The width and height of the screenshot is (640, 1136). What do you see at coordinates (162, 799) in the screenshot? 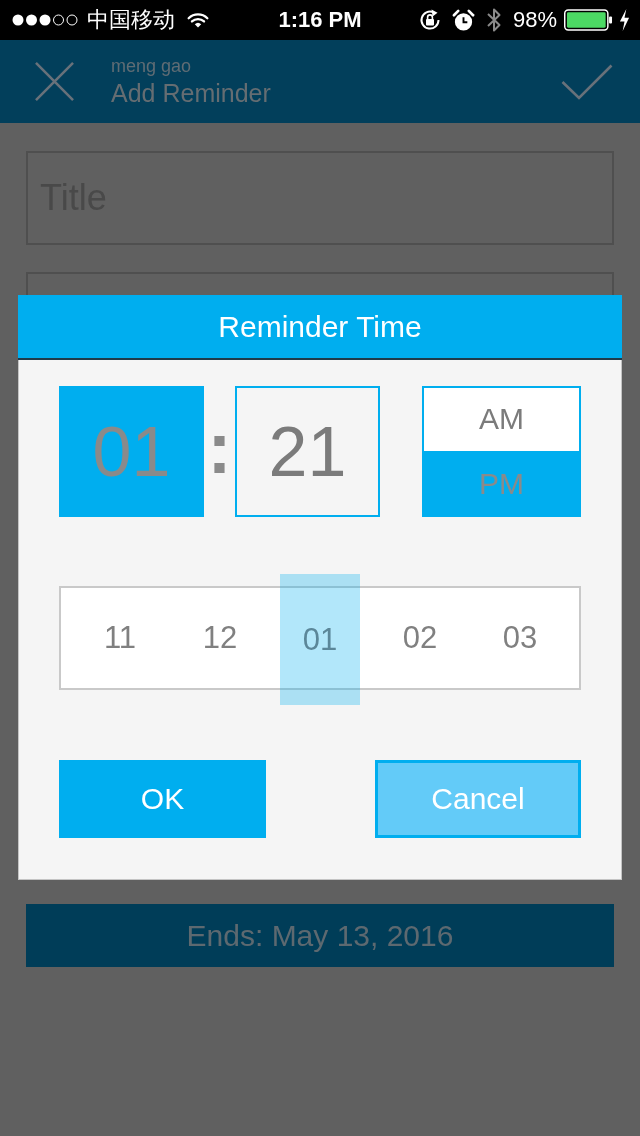
I see `ok-button: OK` at bounding box center [162, 799].